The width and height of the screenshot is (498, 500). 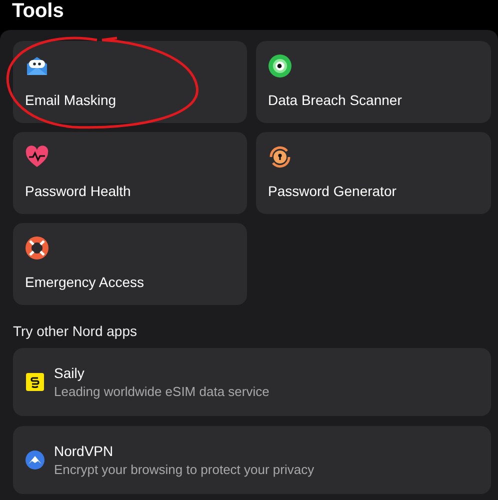 What do you see at coordinates (280, 157) in the screenshot?
I see `keyhole-refresh-icon` at bounding box center [280, 157].